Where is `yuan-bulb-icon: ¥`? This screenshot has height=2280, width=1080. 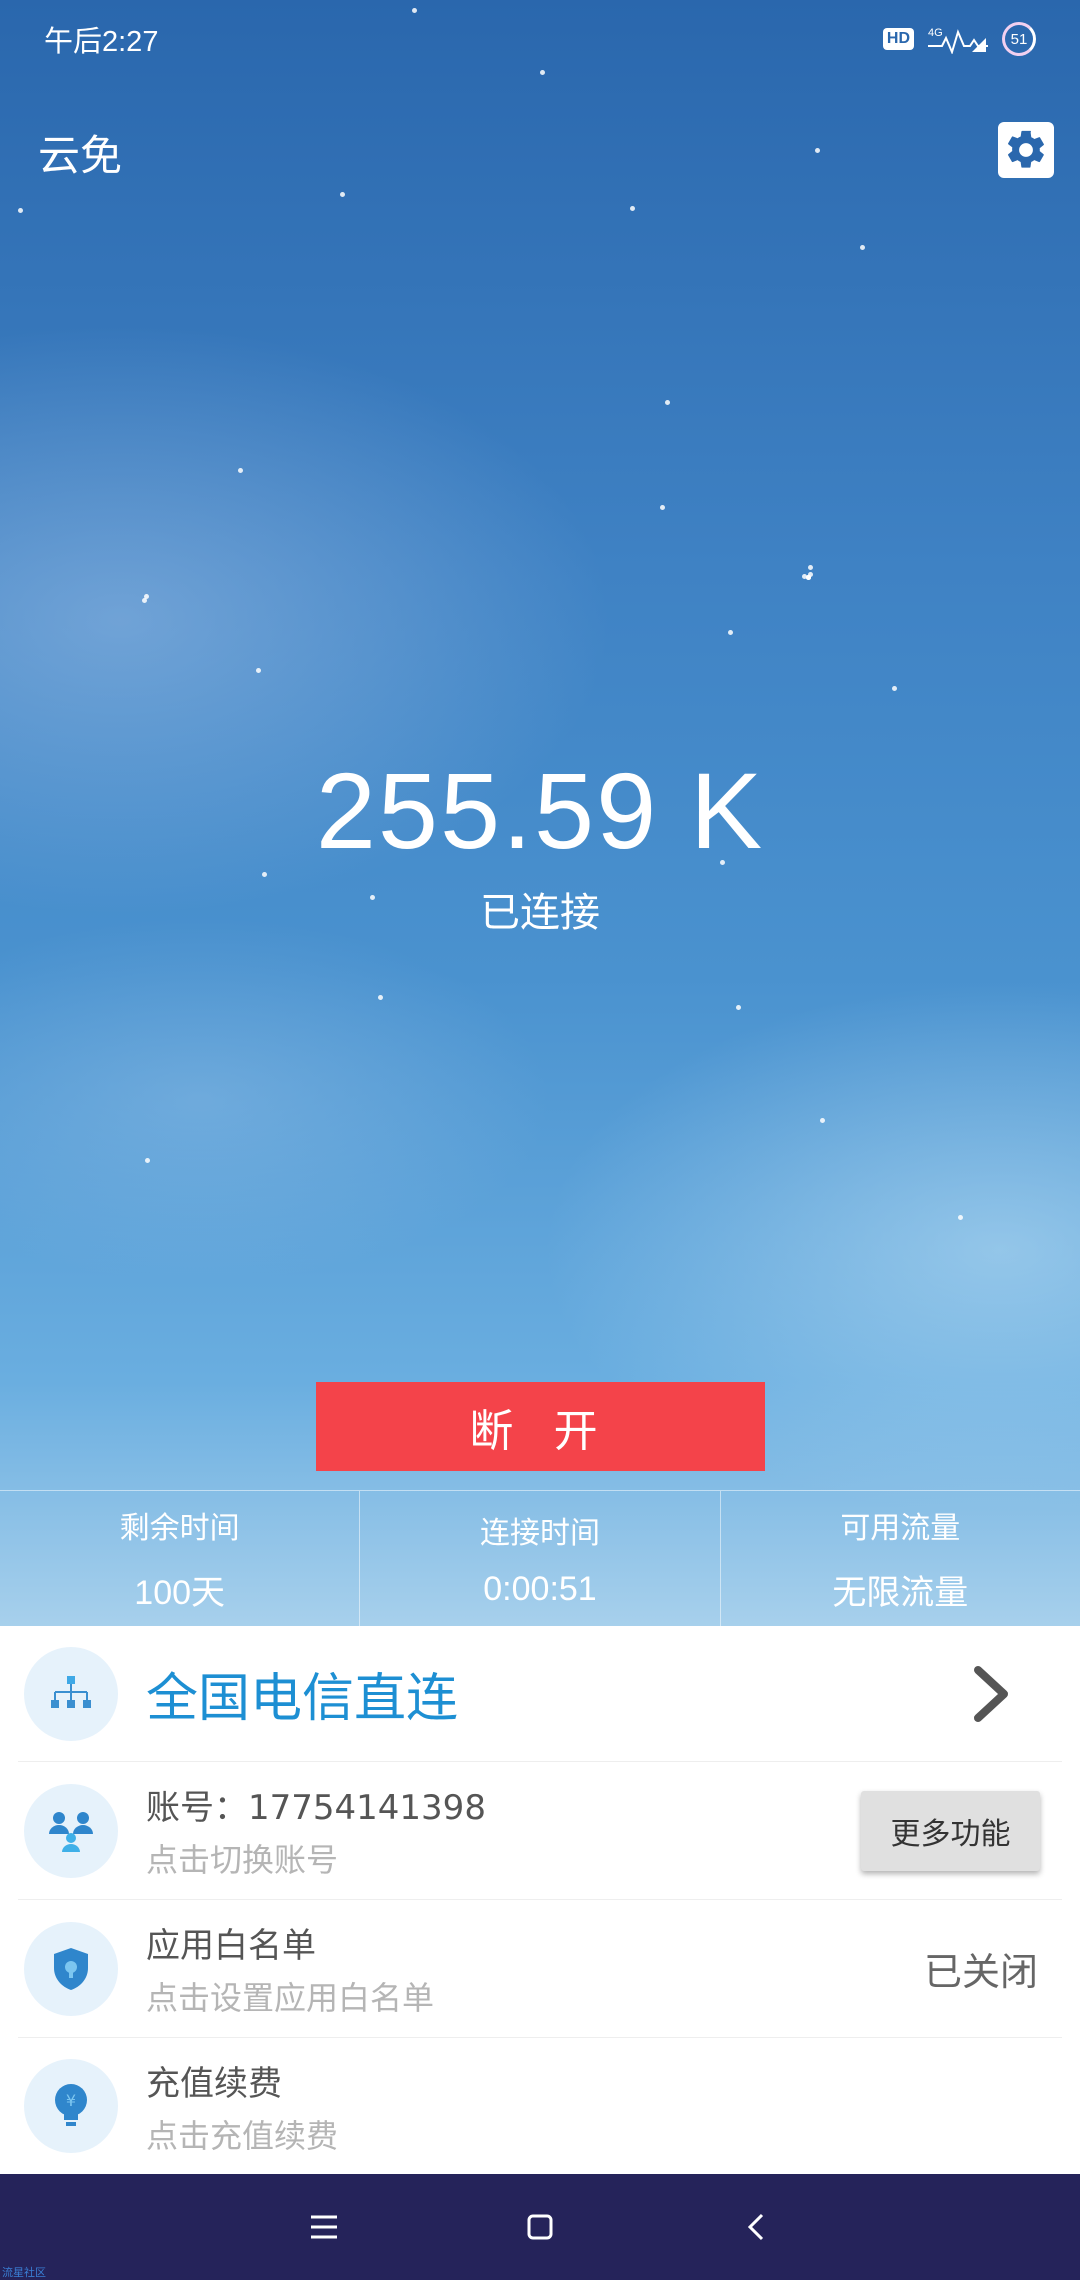
yuan-bulb-icon: ¥ is located at coordinates (71, 2106).